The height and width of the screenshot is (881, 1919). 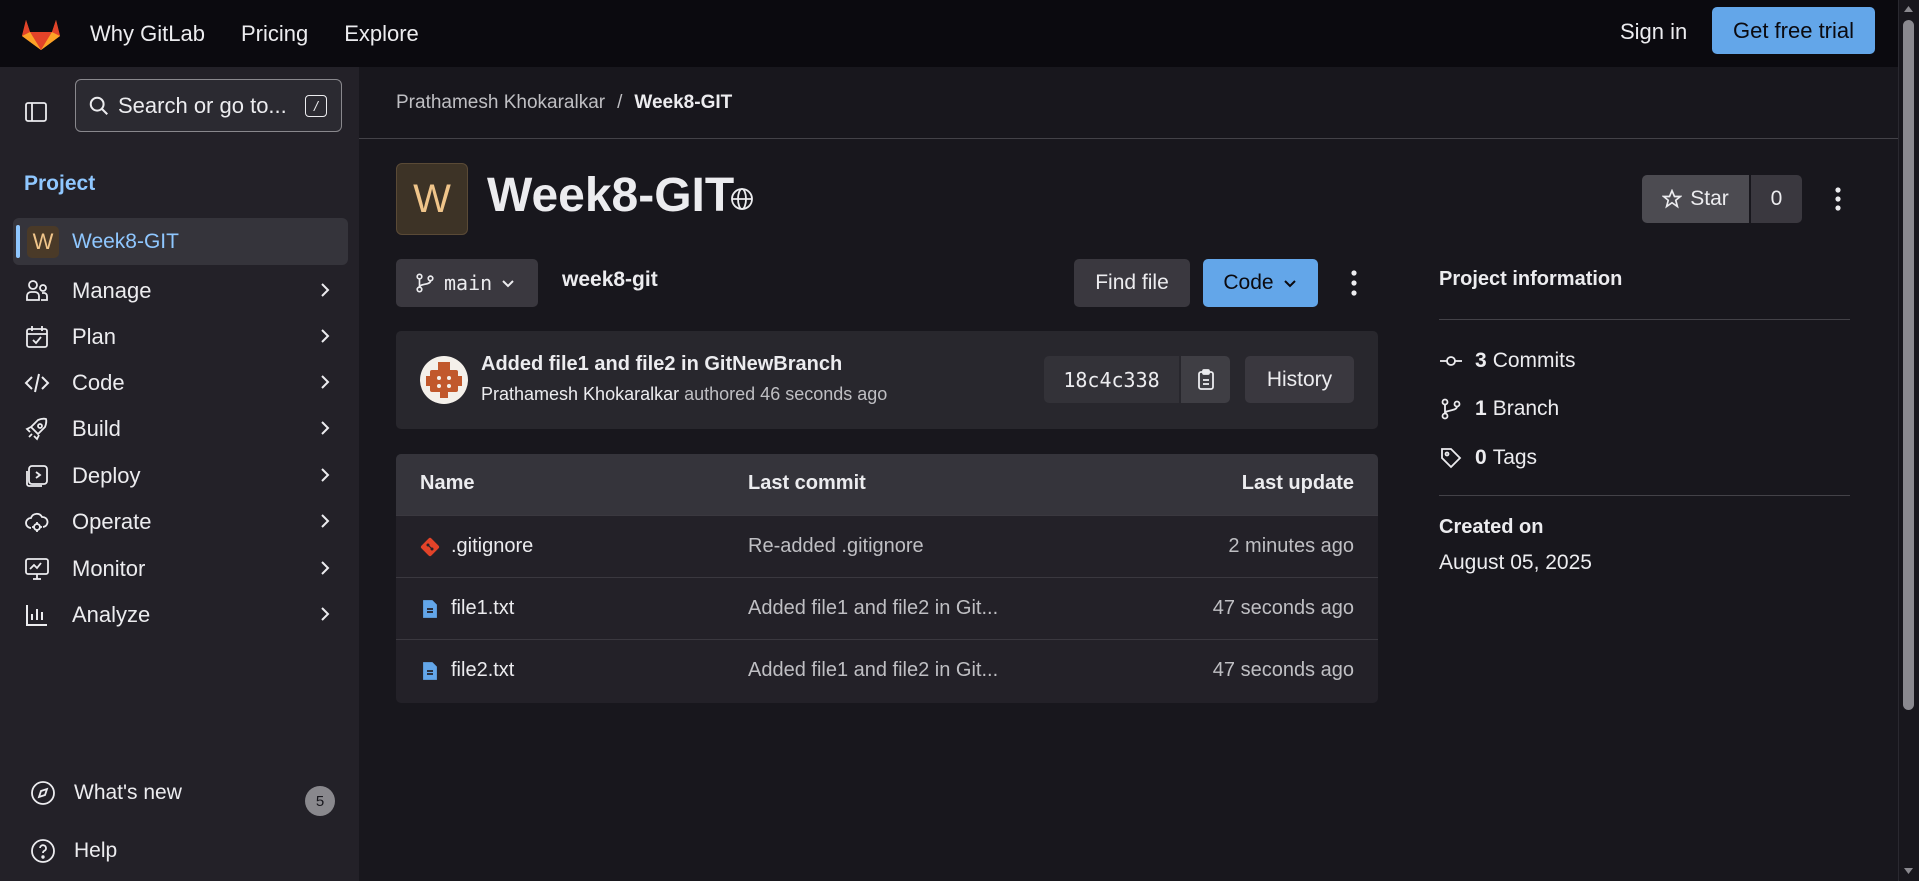 I want to click on star-icon, so click(x=1672, y=199).